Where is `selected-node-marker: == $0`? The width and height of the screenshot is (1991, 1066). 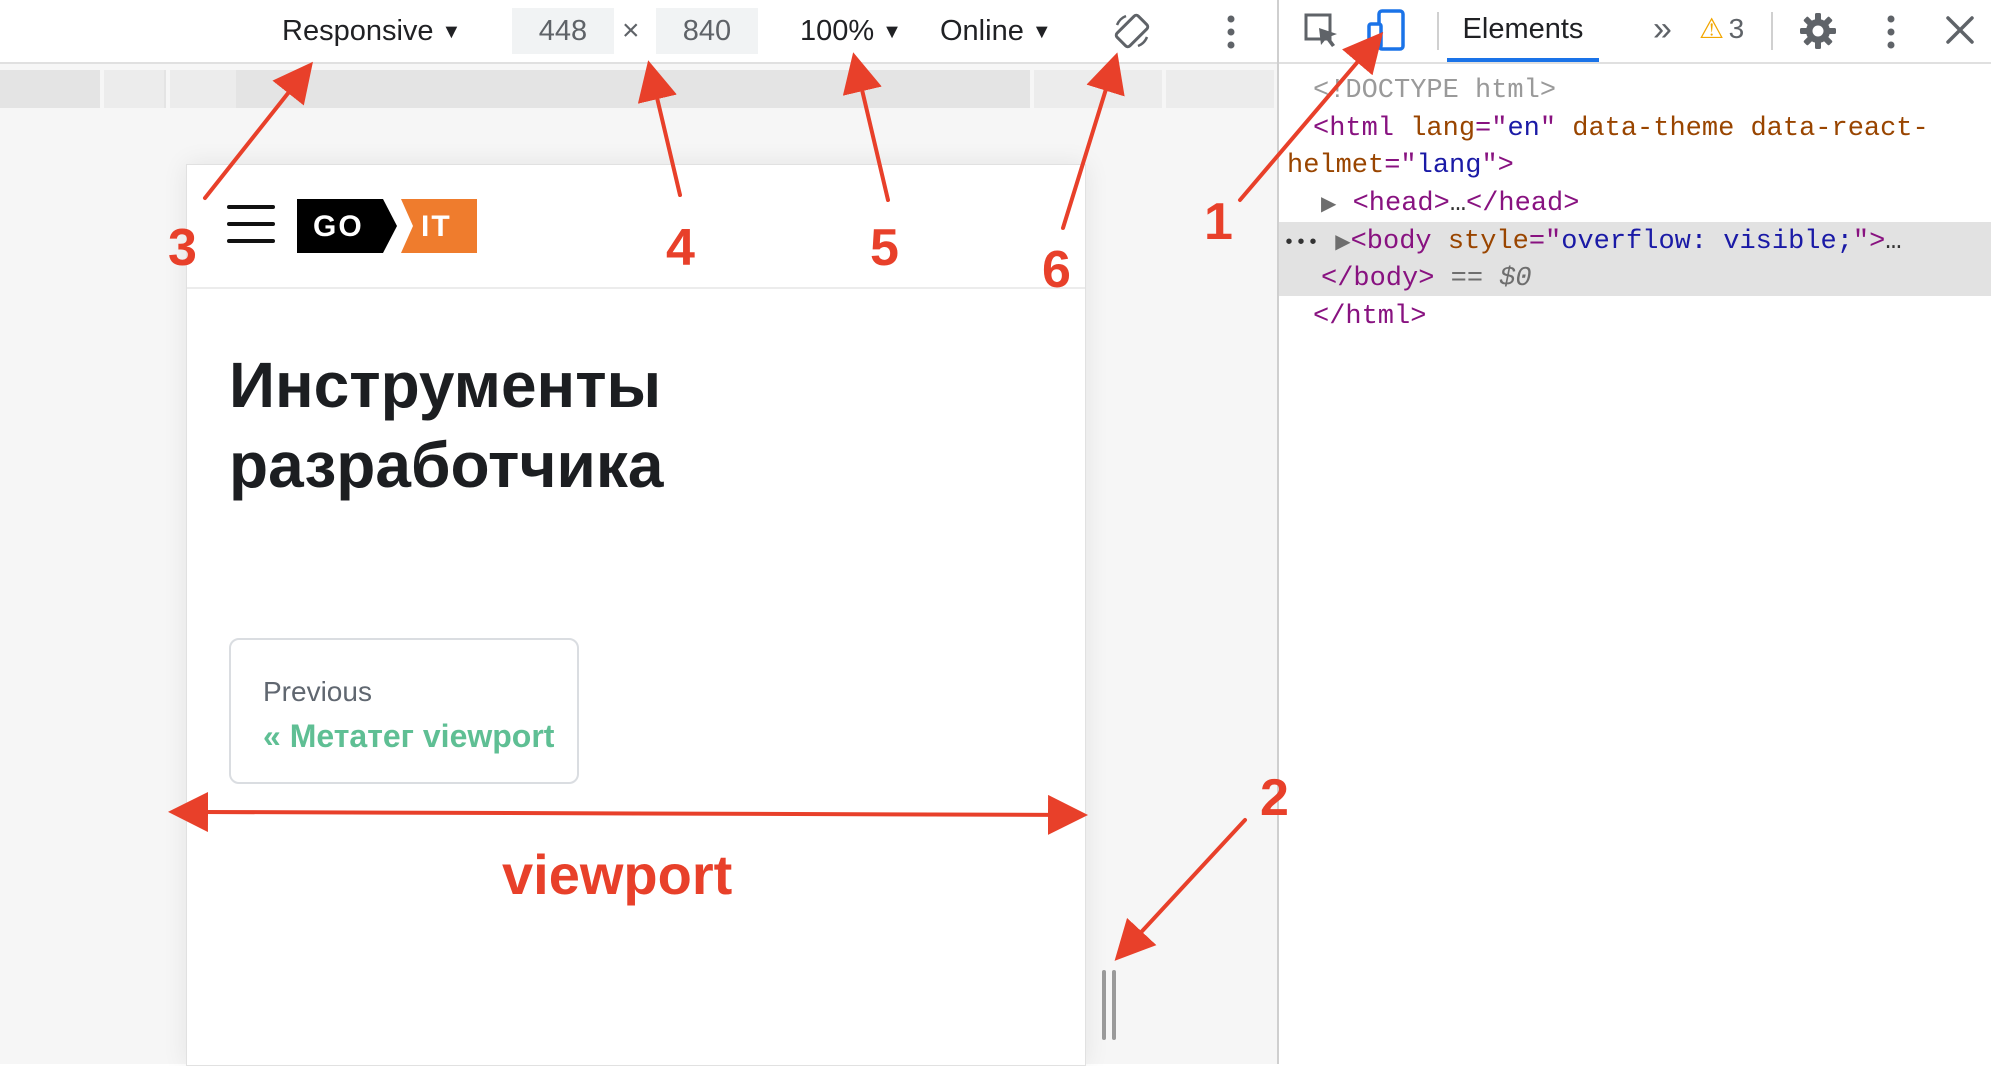 selected-node-marker: == $0 is located at coordinates (1491, 279).